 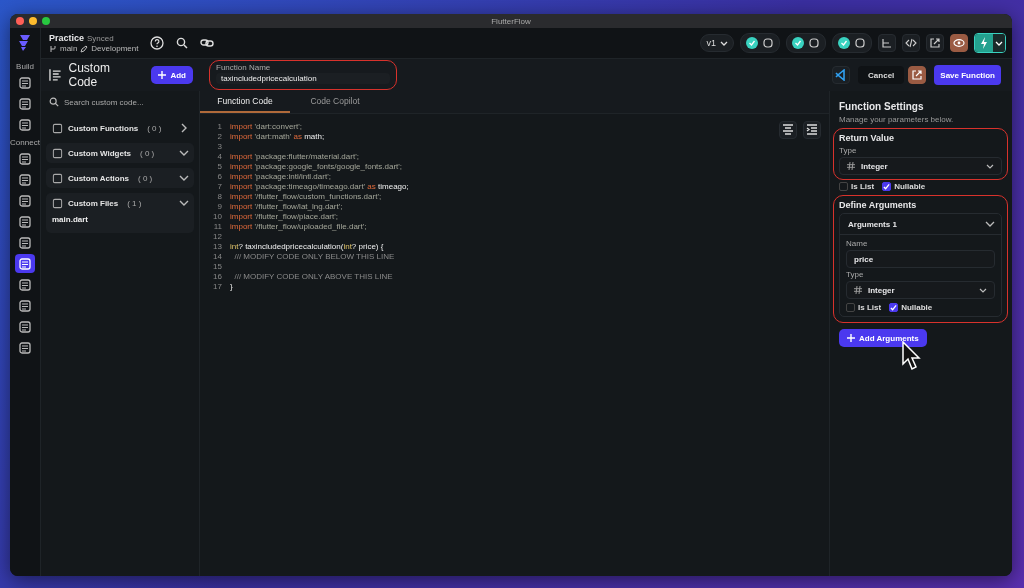 What do you see at coordinates (219, 166) in the screenshot?
I see `line-number: 5` at bounding box center [219, 166].